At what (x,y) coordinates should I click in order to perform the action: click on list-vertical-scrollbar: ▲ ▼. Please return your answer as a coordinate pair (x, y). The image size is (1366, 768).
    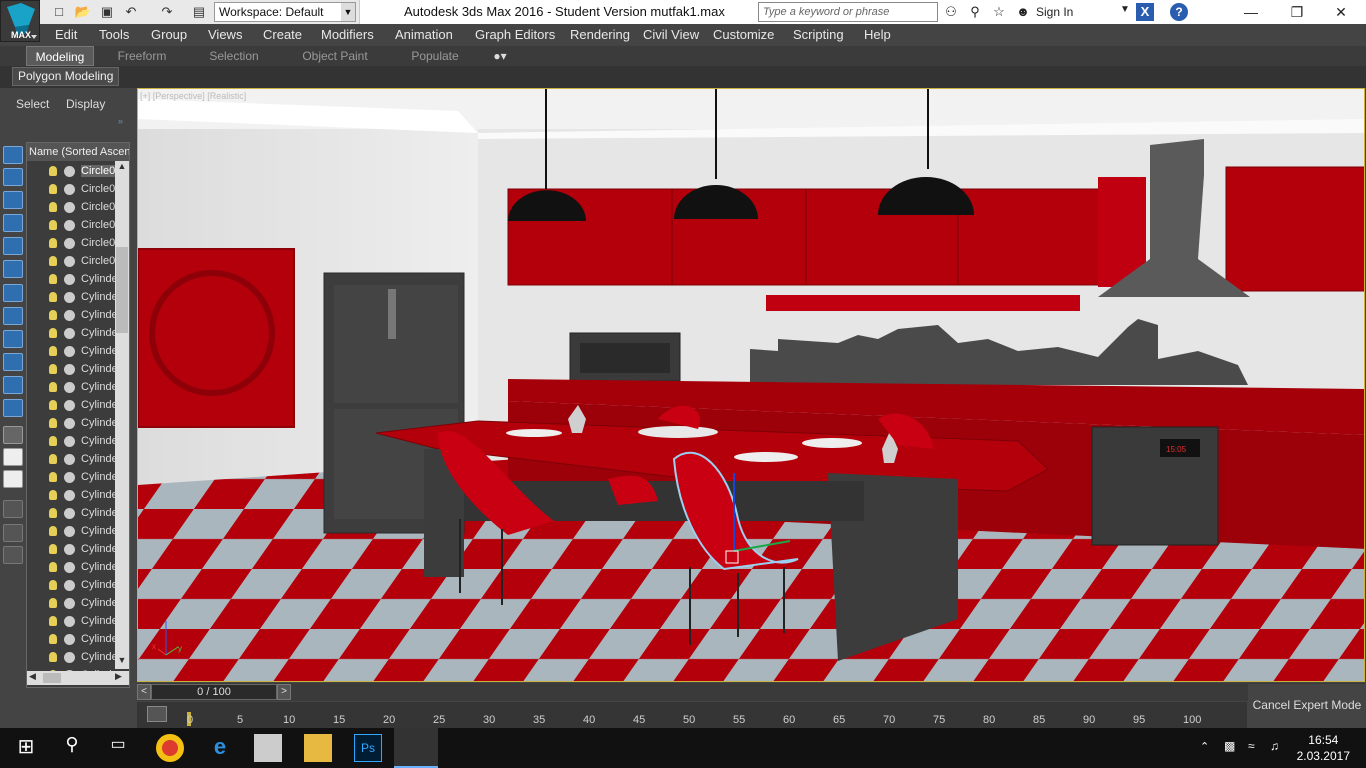
    Looking at the image, I should click on (122, 415).